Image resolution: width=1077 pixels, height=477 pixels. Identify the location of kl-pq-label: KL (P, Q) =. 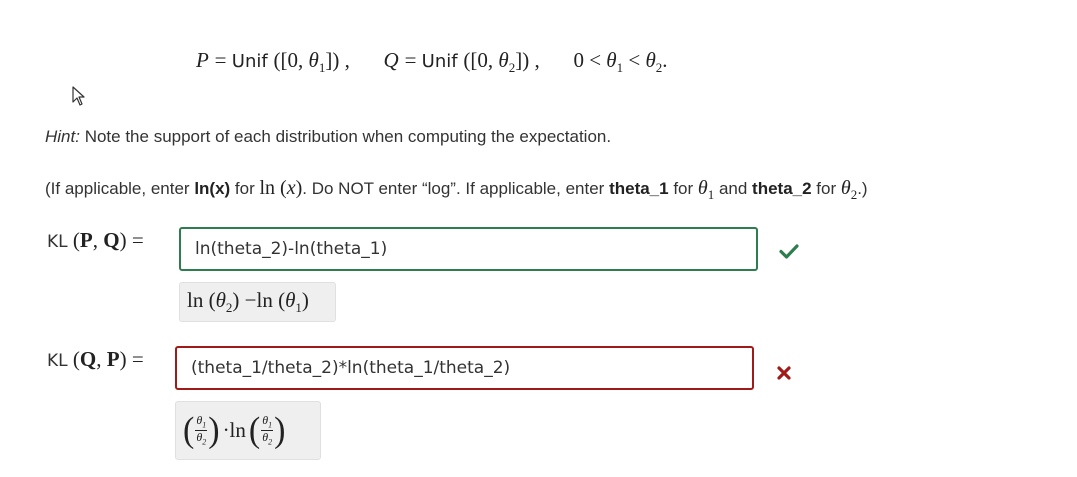
(95, 240).